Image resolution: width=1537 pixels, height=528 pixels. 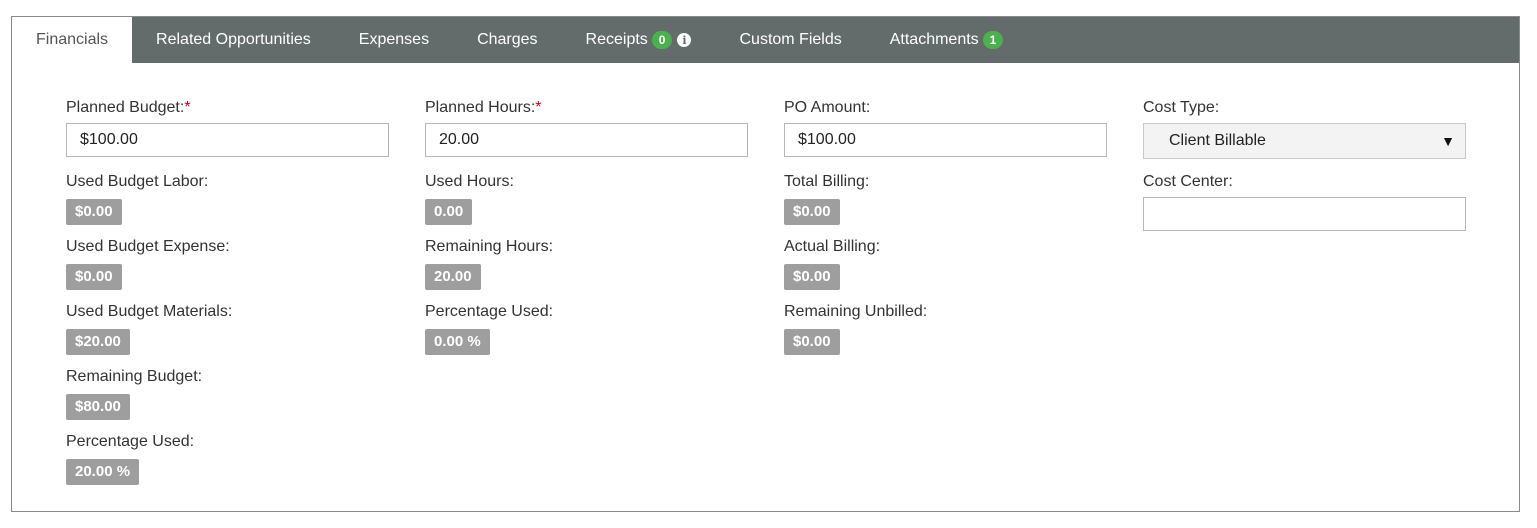 I want to click on cost-type-selected-value: Client Billable, so click(x=1217, y=140).